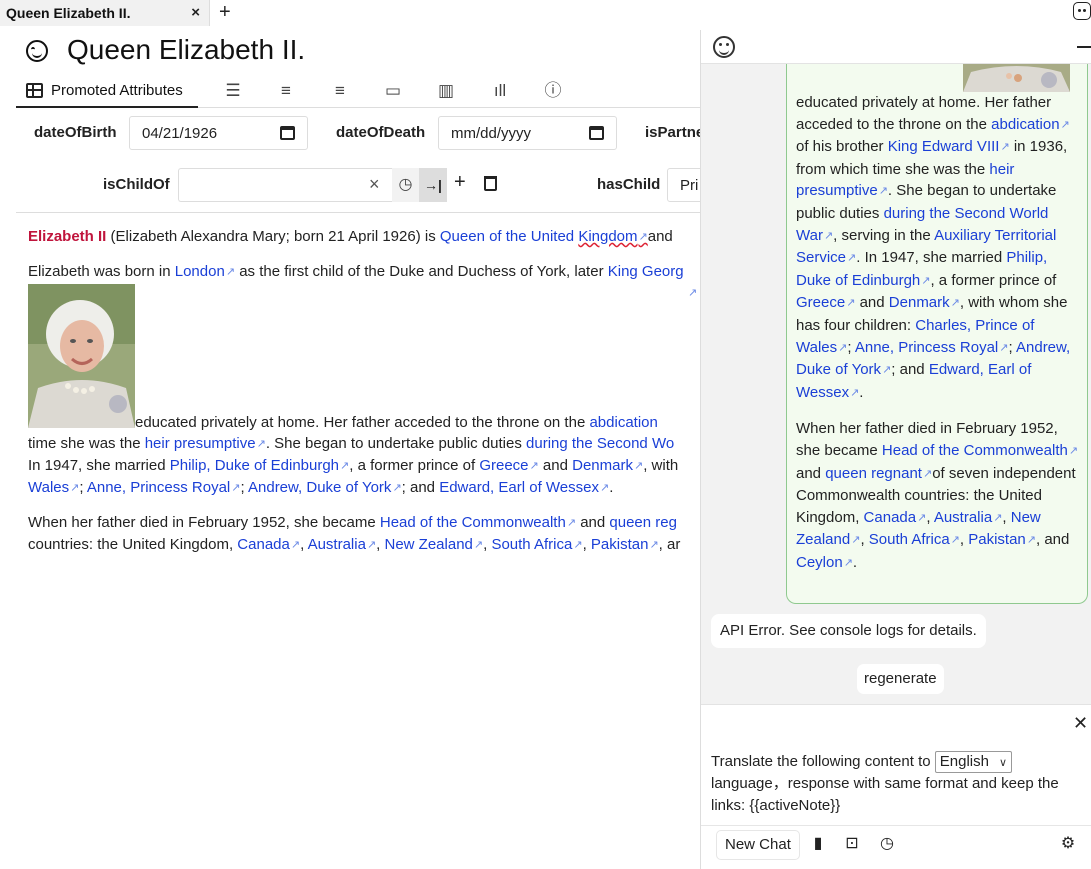 This screenshot has height=869, width=1091. Describe the element at coordinates (500, 91) in the screenshot. I see `bar-chart-icon: ıll` at that location.